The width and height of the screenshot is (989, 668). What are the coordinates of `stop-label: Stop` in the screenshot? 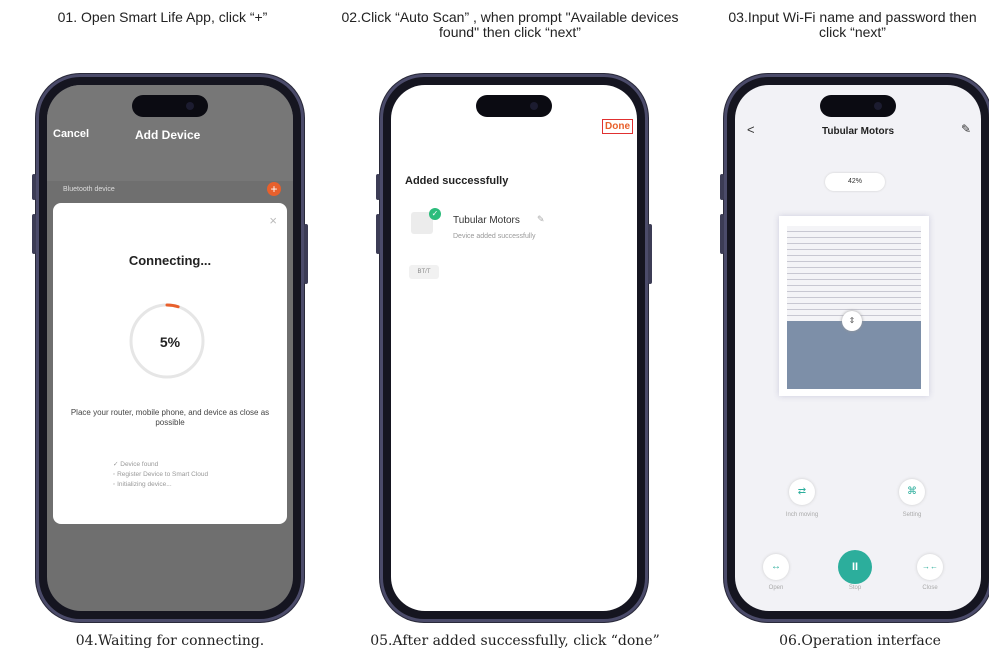 It's located at (855, 588).